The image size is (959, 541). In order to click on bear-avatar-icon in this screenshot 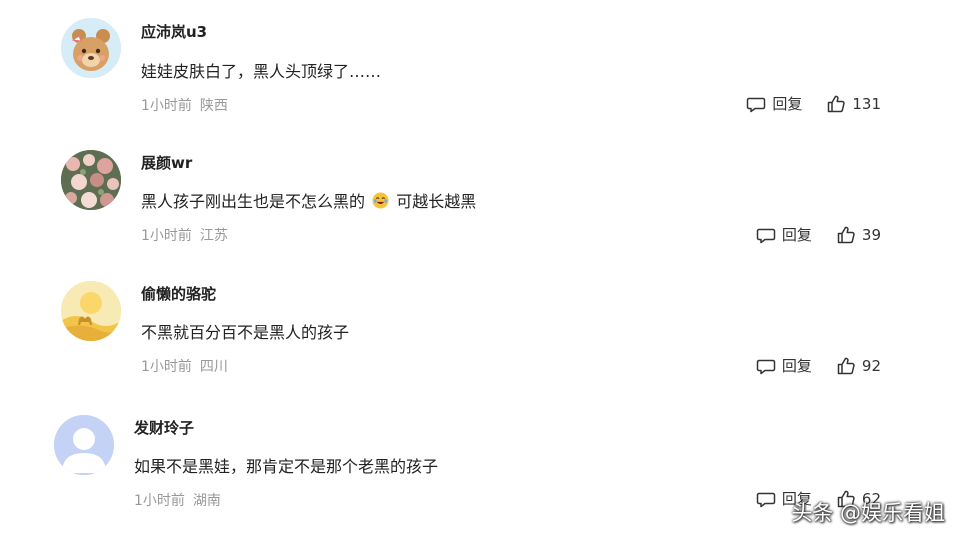, I will do `click(91, 48)`.